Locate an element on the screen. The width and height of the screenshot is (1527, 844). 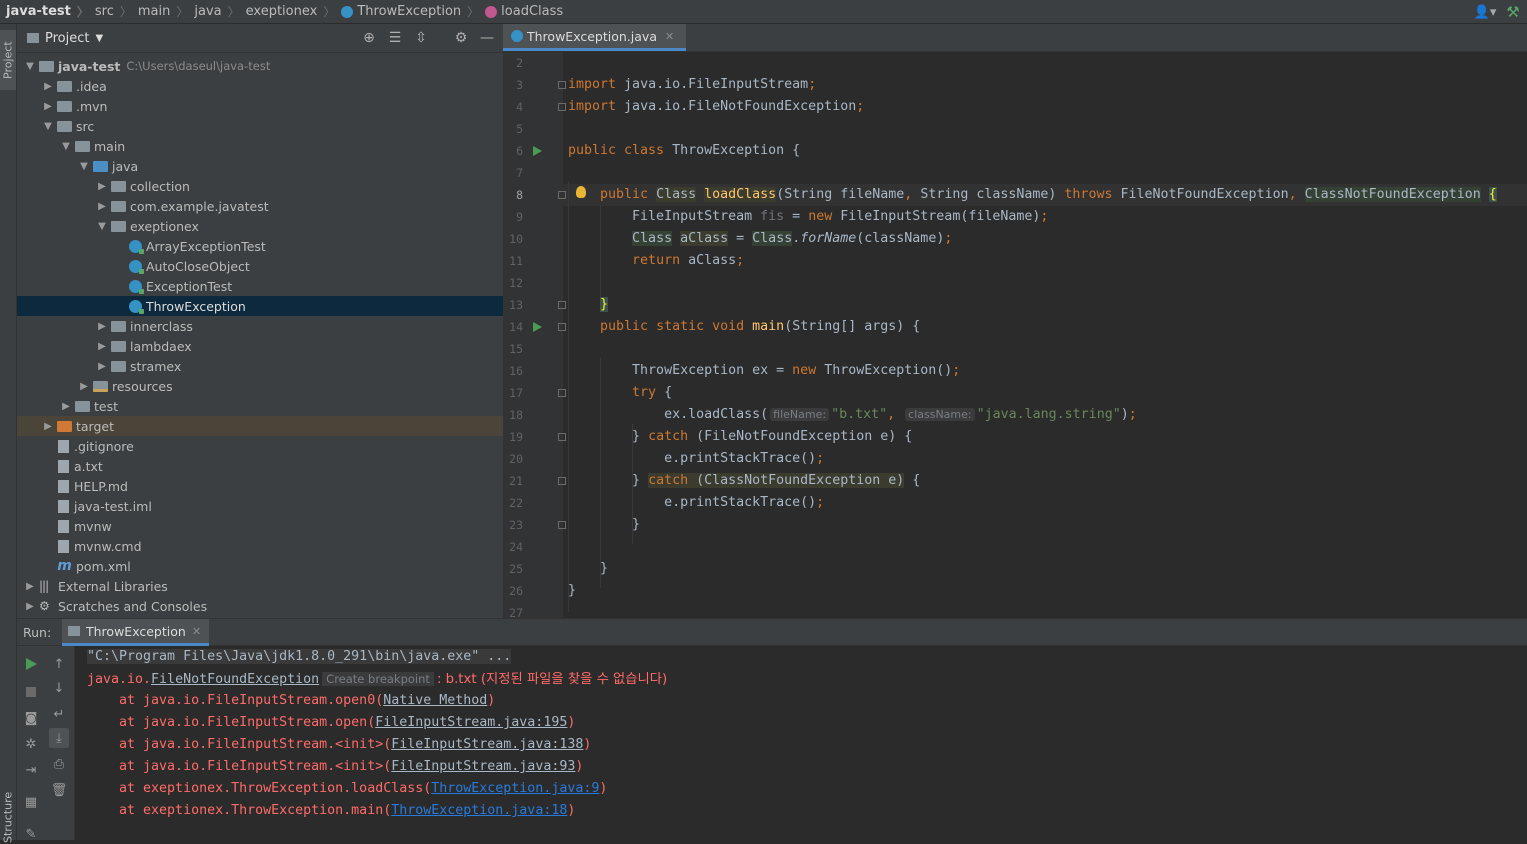
tree-item: ▶ .mvn is located at coordinates (260, 106).